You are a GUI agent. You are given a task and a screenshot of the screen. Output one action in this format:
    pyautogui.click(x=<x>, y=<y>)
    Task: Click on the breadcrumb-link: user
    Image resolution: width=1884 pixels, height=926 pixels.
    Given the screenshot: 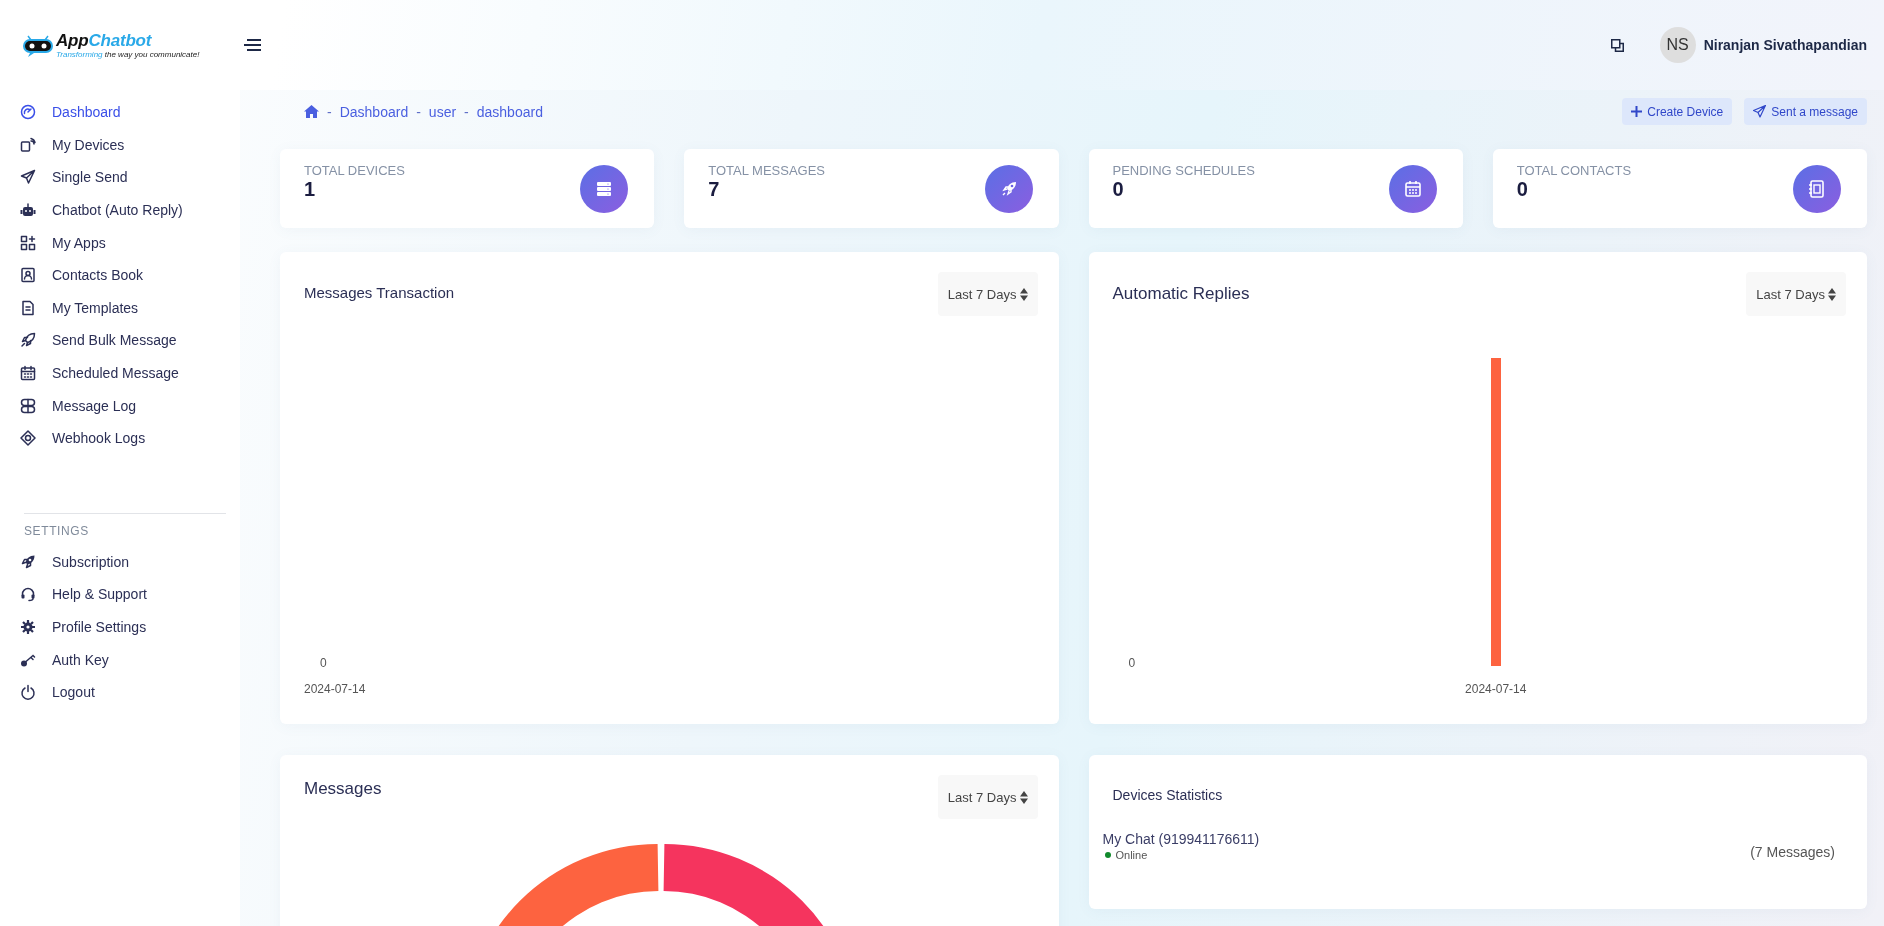 What is the action you would take?
    pyautogui.click(x=442, y=111)
    